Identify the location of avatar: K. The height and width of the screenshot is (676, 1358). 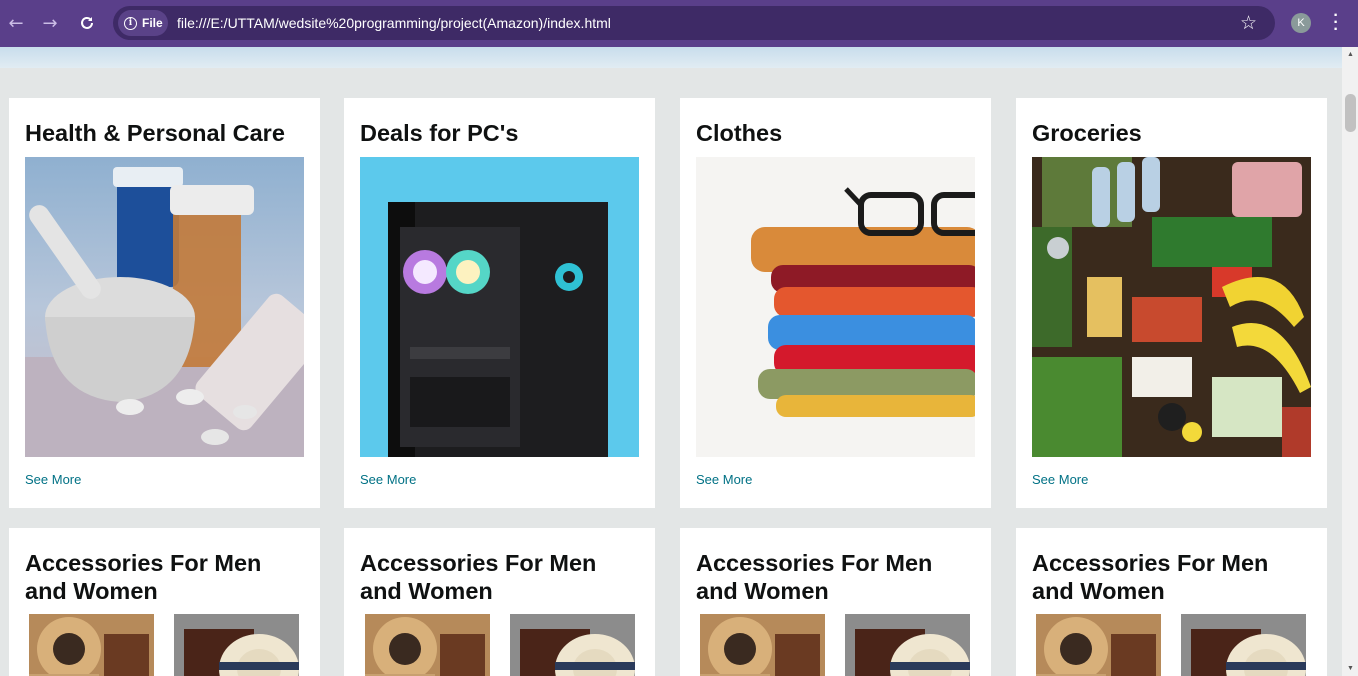
(1301, 23).